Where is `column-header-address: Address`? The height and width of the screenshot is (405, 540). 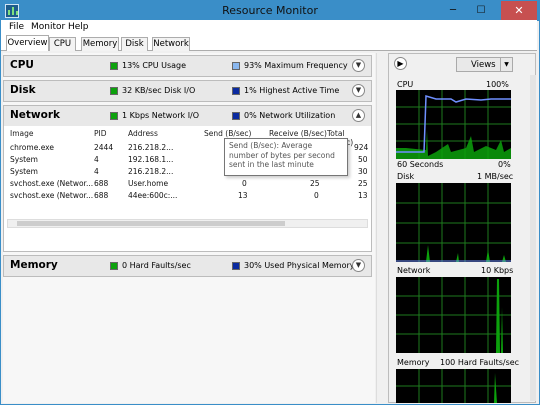 column-header-address: Address is located at coordinates (143, 133).